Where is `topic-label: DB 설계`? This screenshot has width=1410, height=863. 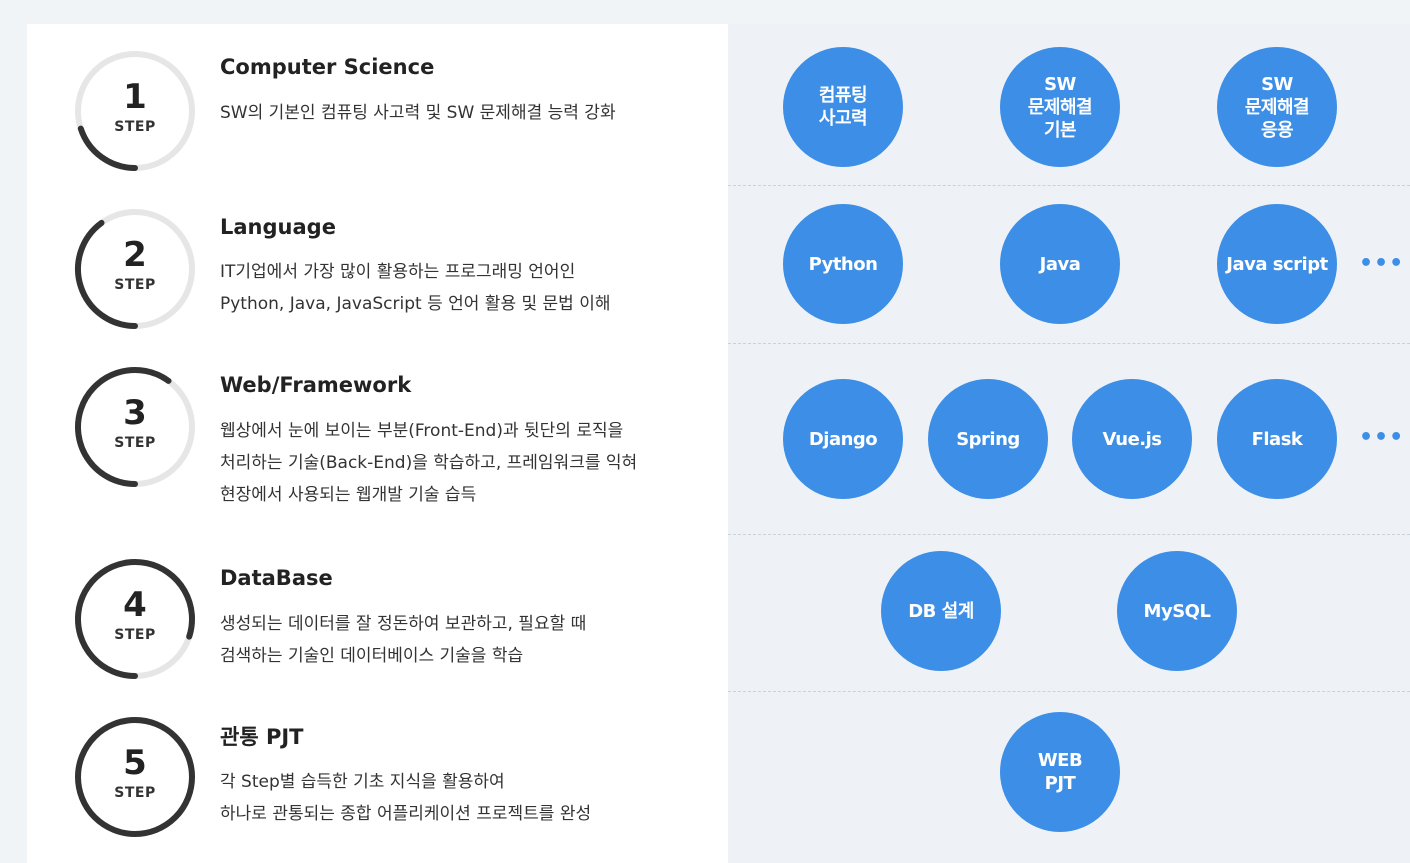
topic-label: DB 설계 is located at coordinates (941, 611).